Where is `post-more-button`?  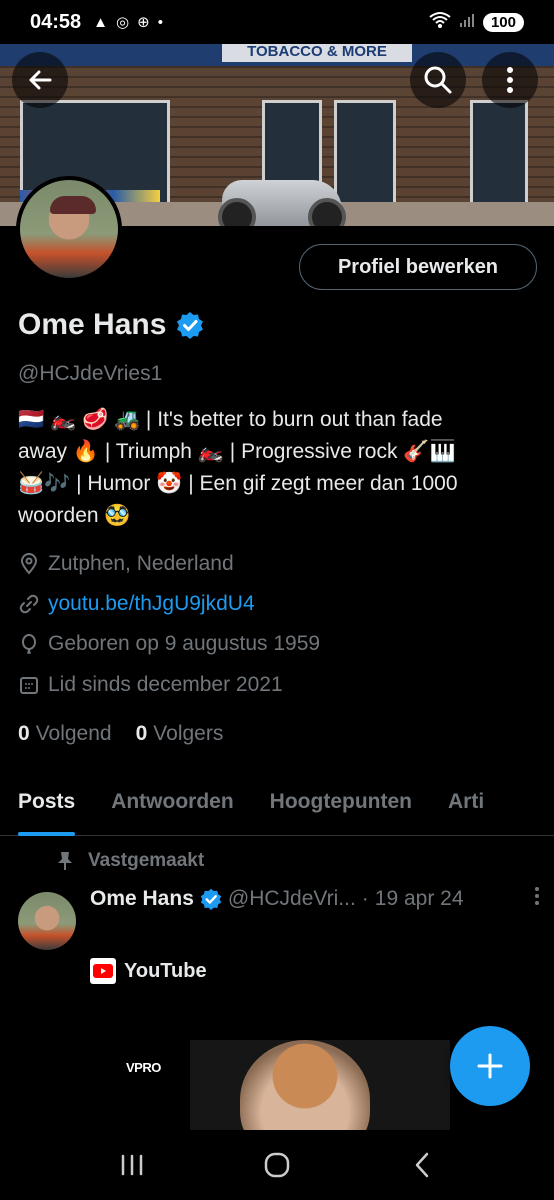 post-more-button is located at coordinates (537, 899).